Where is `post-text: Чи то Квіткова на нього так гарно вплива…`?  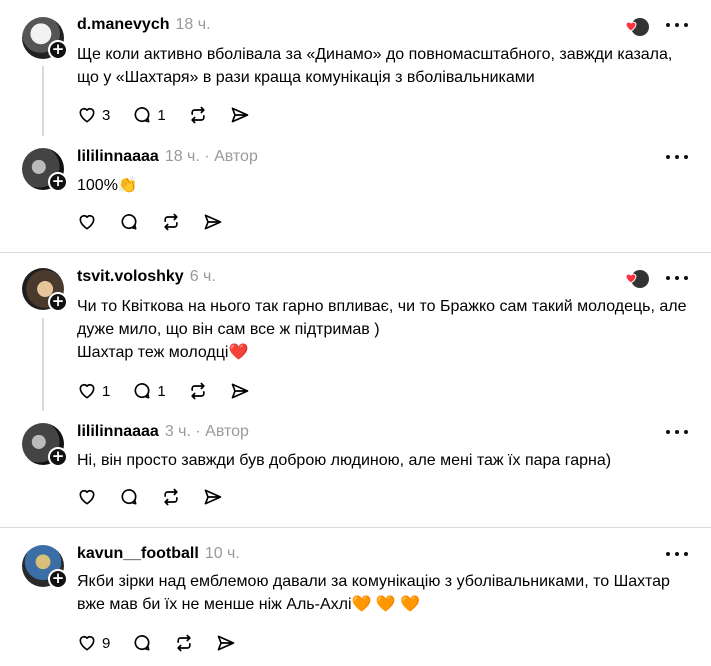
post-text: Чи то Квіткова на нього так гарно вплива… is located at coordinates (382, 318).